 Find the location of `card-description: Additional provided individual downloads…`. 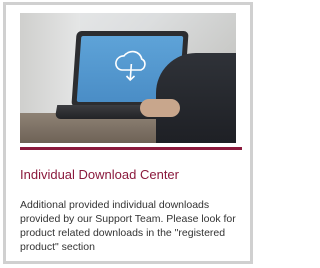

card-description: Additional provided individual downloads… is located at coordinates (128, 226).